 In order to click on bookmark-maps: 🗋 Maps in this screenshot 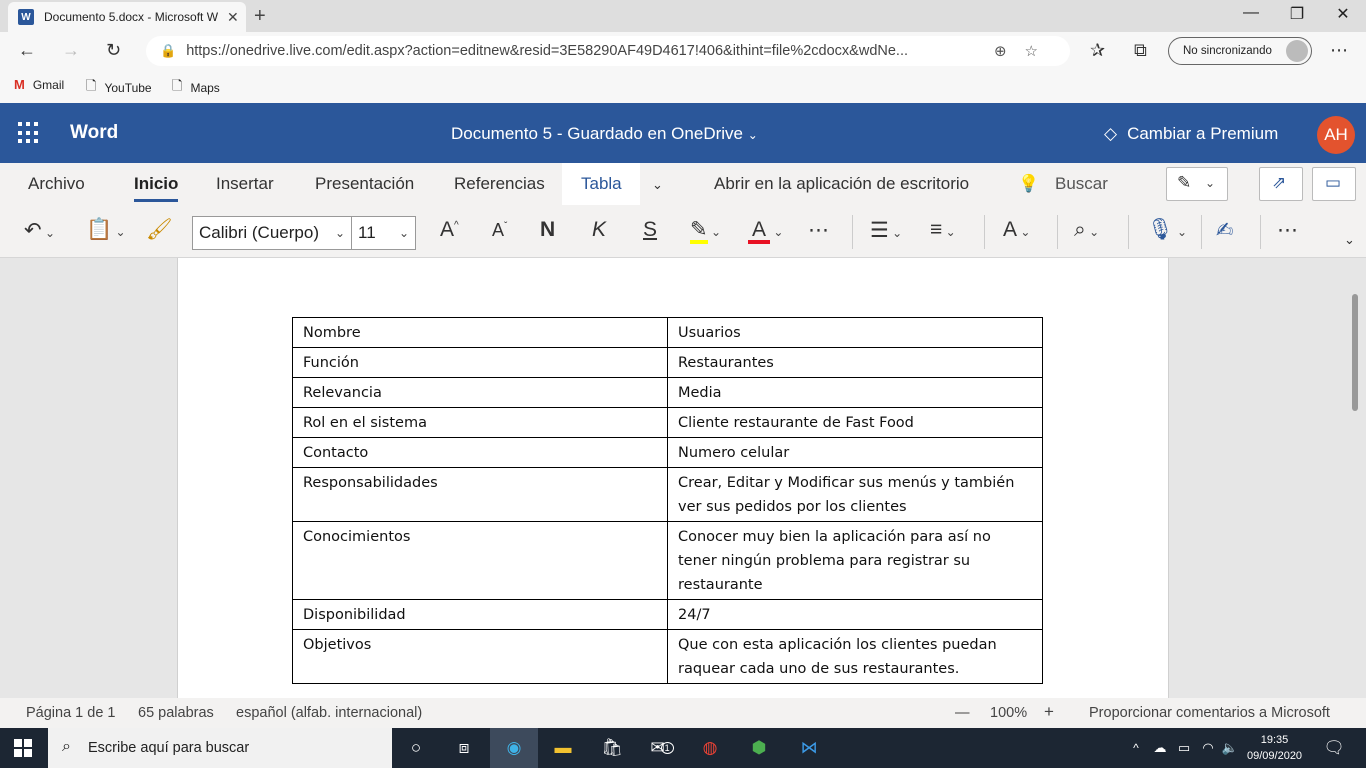, I will do `click(196, 88)`.